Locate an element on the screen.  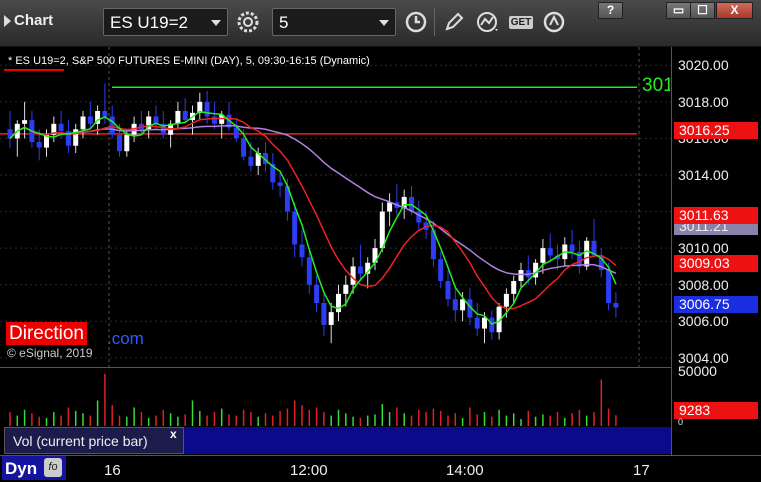
time-tick: 14:00 is located at coordinates (465, 470).